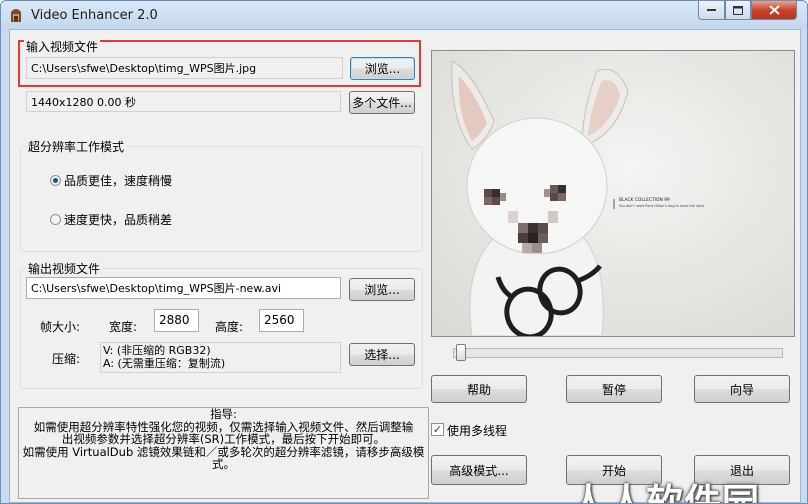 The image size is (808, 504). What do you see at coordinates (60, 327) in the screenshot?
I see `frame-size-label: 帧大小:` at bounding box center [60, 327].